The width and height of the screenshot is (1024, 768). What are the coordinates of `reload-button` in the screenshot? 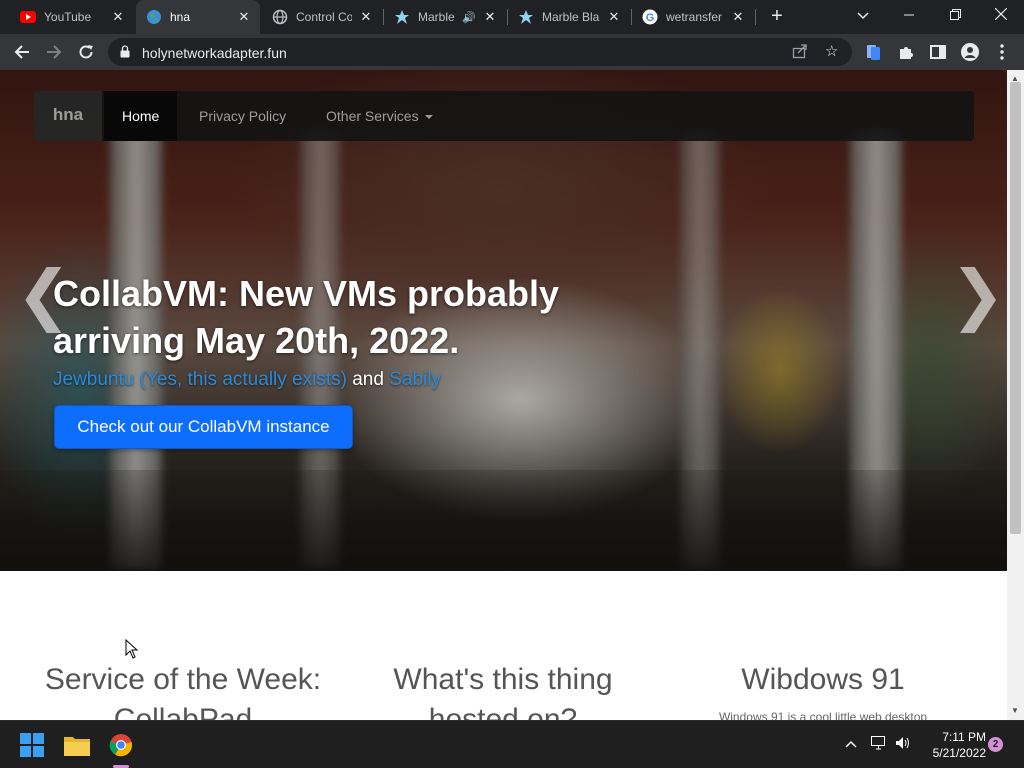 It's located at (86, 52).